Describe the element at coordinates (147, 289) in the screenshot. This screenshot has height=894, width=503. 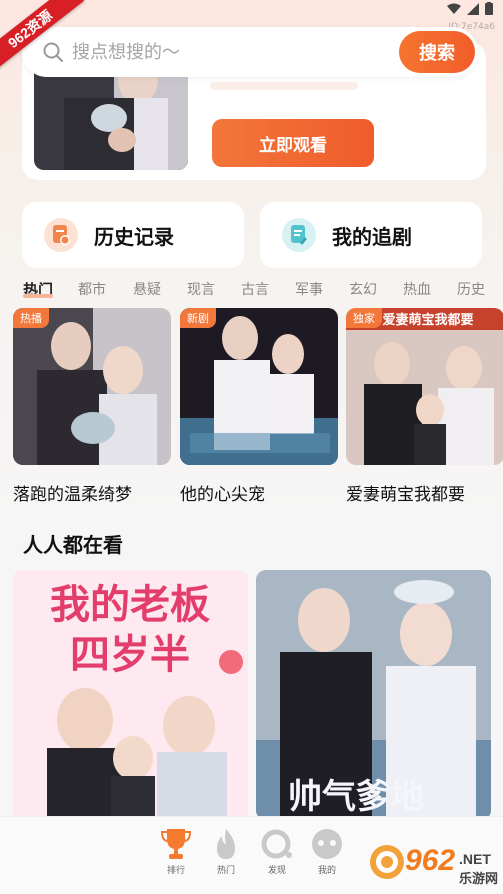
I see `tab-suspense: 悬疑` at that location.